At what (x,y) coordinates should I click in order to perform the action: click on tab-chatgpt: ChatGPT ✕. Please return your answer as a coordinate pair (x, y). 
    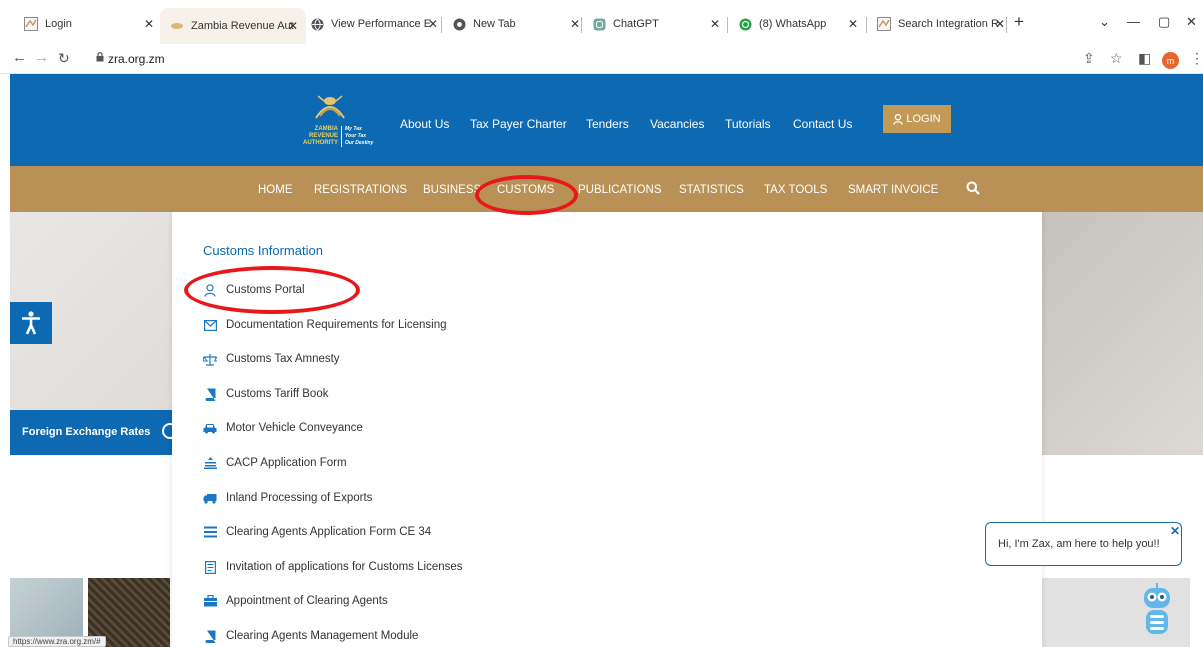
    Looking at the image, I should click on (655, 24).